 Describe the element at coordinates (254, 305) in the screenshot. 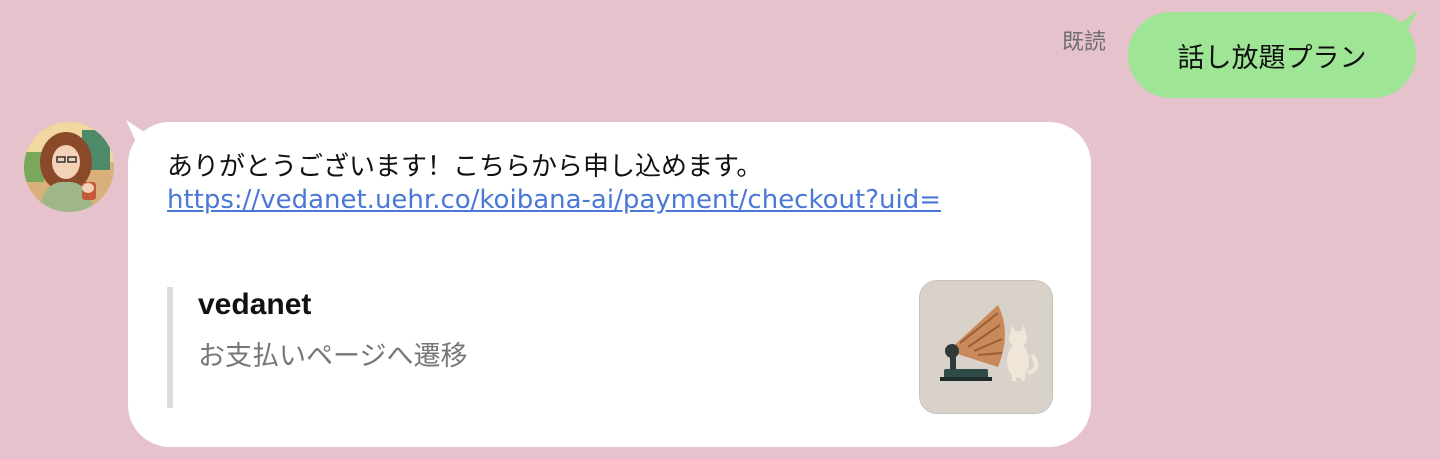

I see `preview-title: vedanet` at that location.